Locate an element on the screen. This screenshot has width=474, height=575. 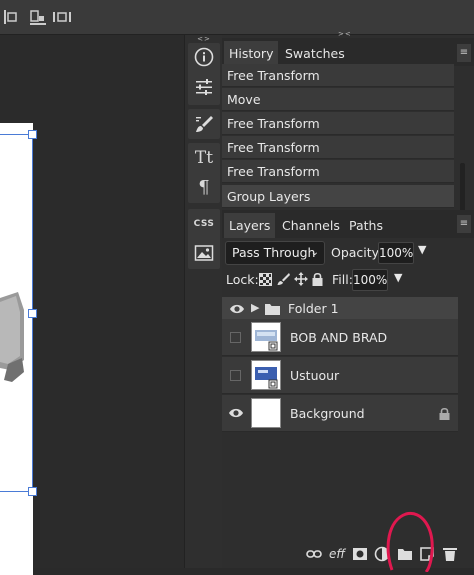
link-icon is located at coordinates (314, 554).